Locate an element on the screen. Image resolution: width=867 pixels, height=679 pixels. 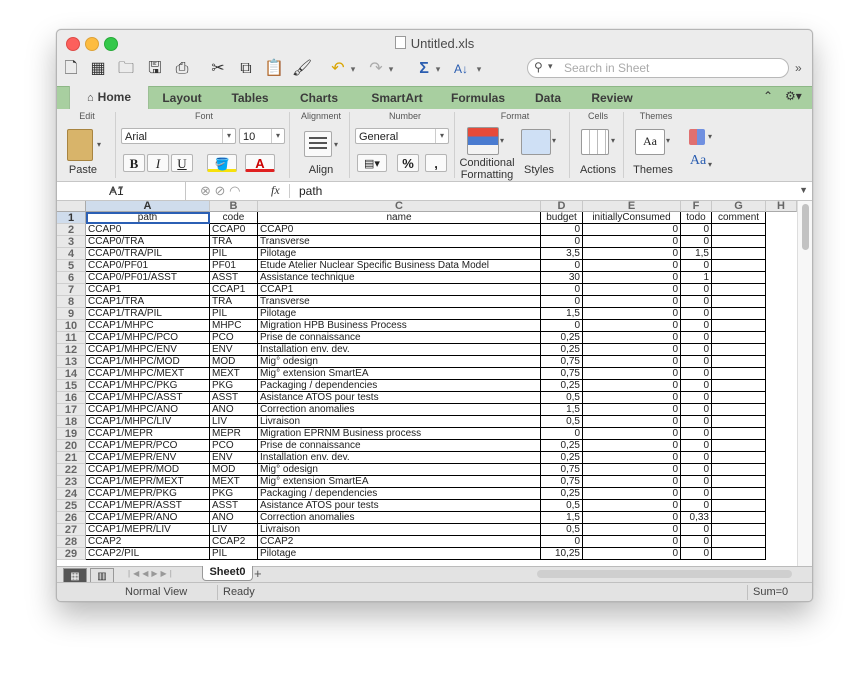
currency-format-button: ▤▾ is located at coordinates (372, 163).